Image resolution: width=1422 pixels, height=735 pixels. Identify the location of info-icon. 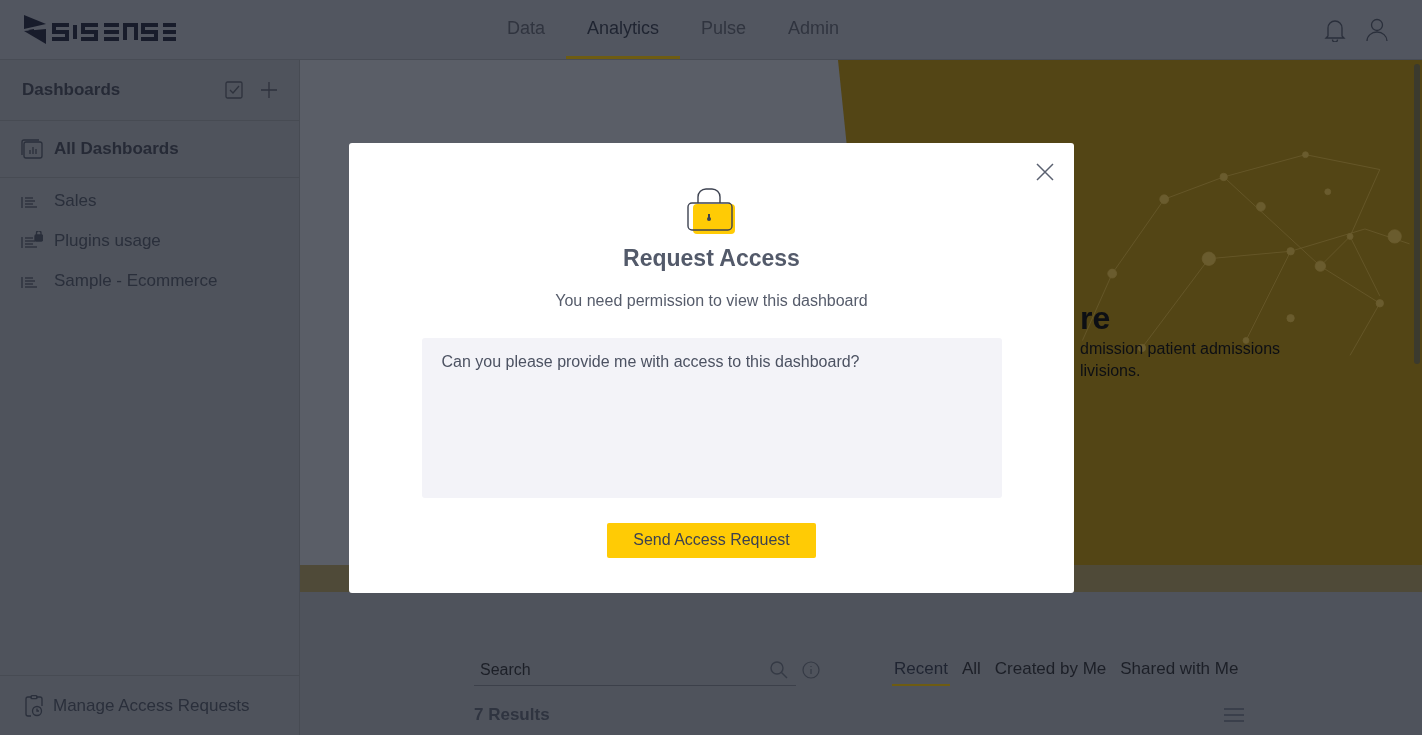
(811, 670).